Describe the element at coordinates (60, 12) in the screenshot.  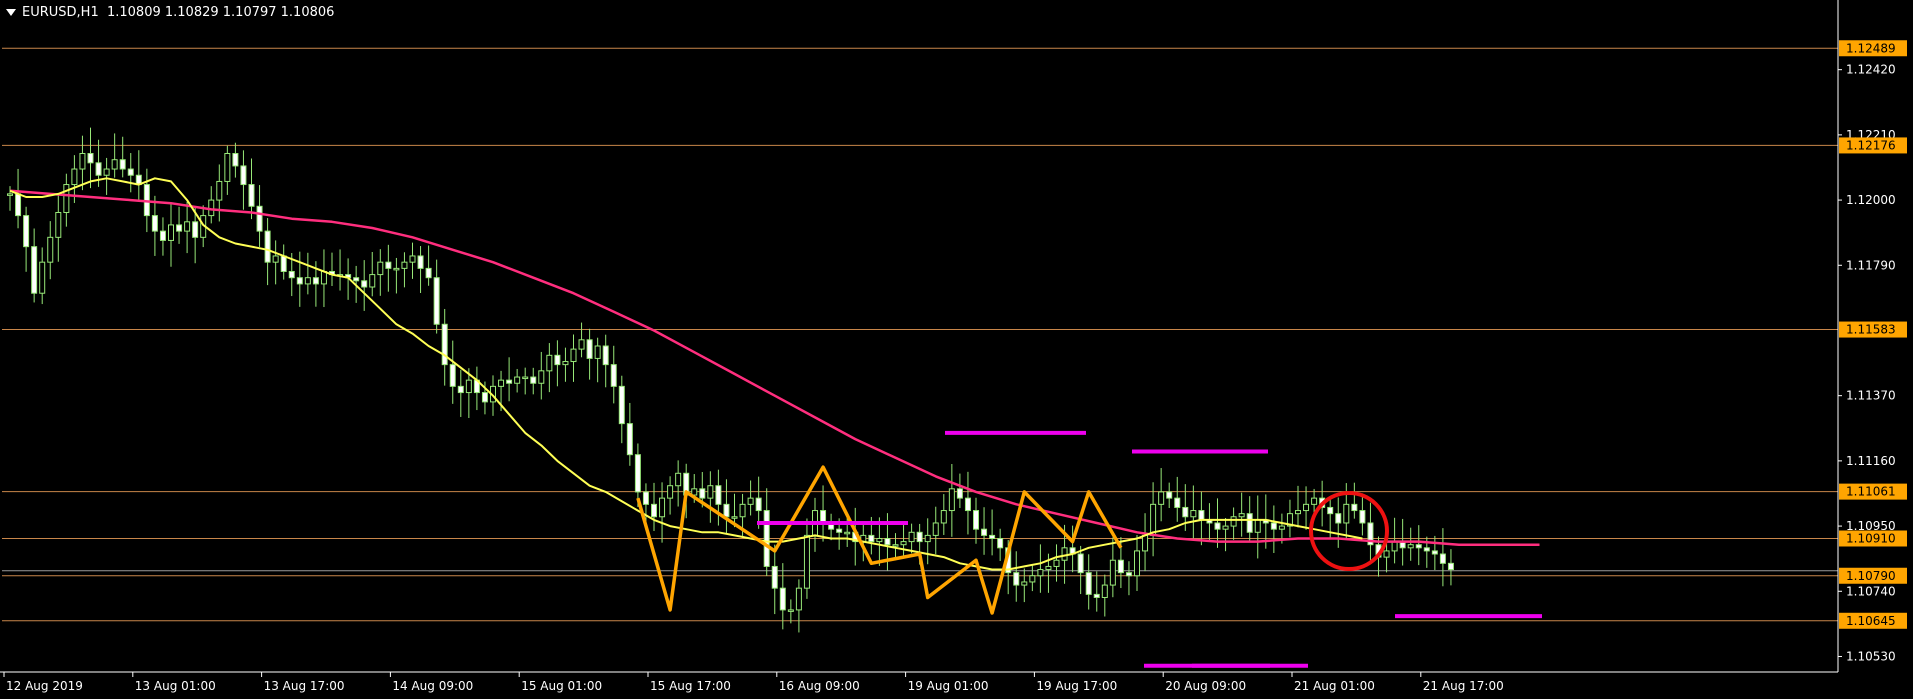
I see `symbol-timeframe: EURUSD,H1` at that location.